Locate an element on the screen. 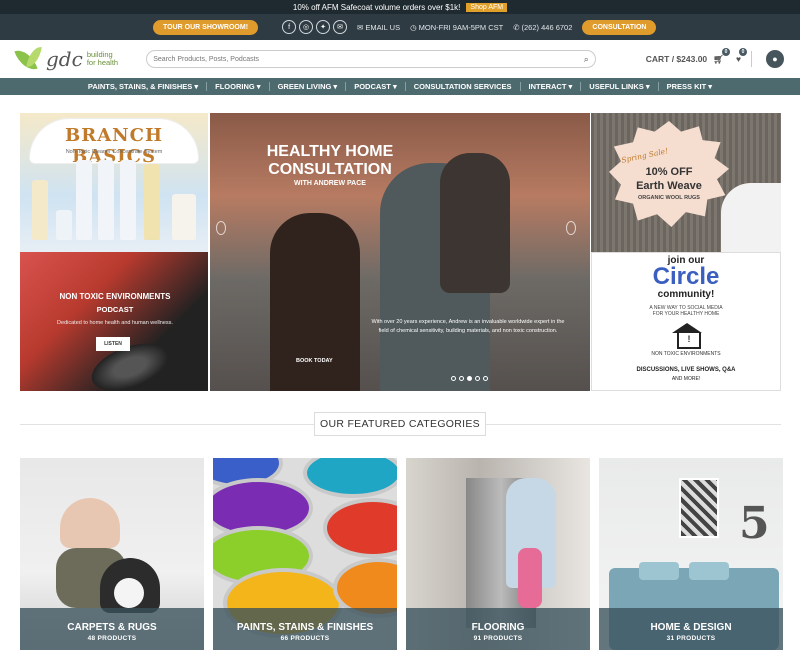 The image size is (800, 650). shop-afm-link: Shop AFM is located at coordinates (487, 7).